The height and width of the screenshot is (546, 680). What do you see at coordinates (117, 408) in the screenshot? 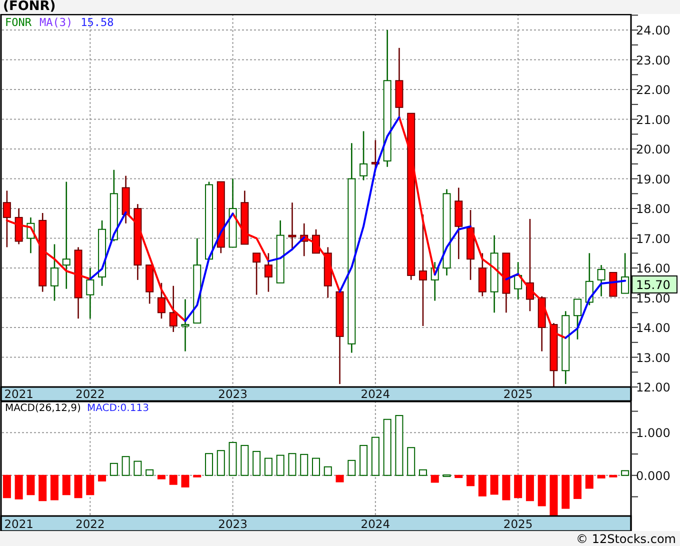
I see `legend-value: MACD:0.113` at bounding box center [117, 408].